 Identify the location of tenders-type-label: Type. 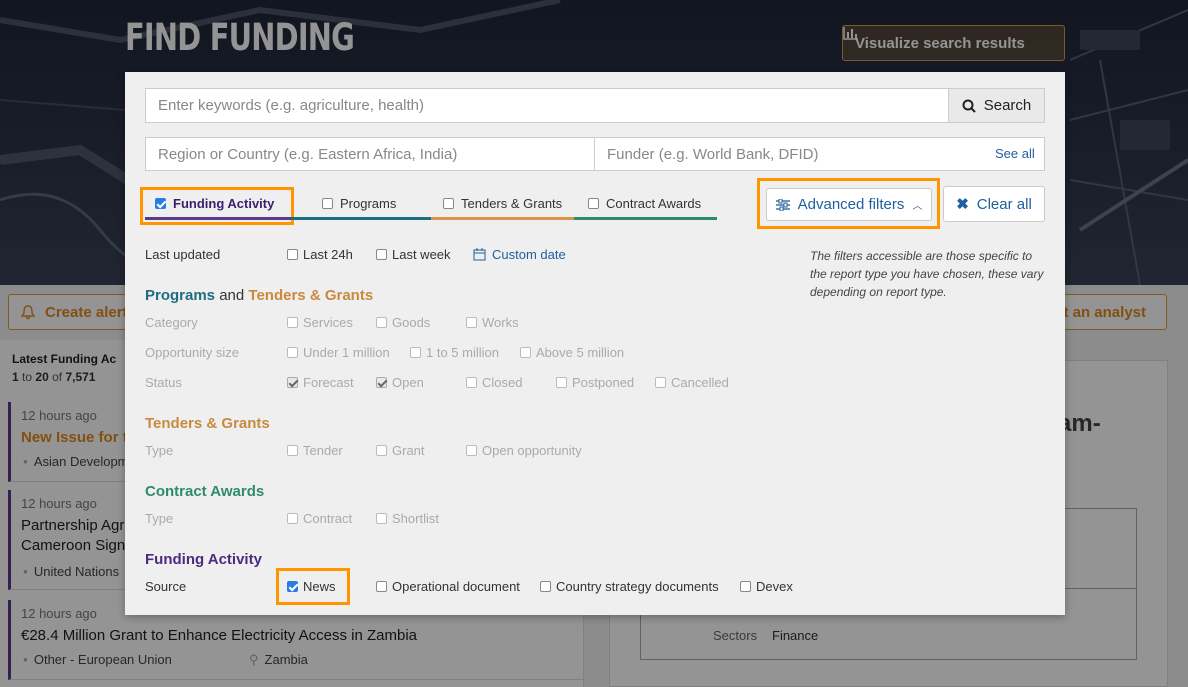
(159, 450).